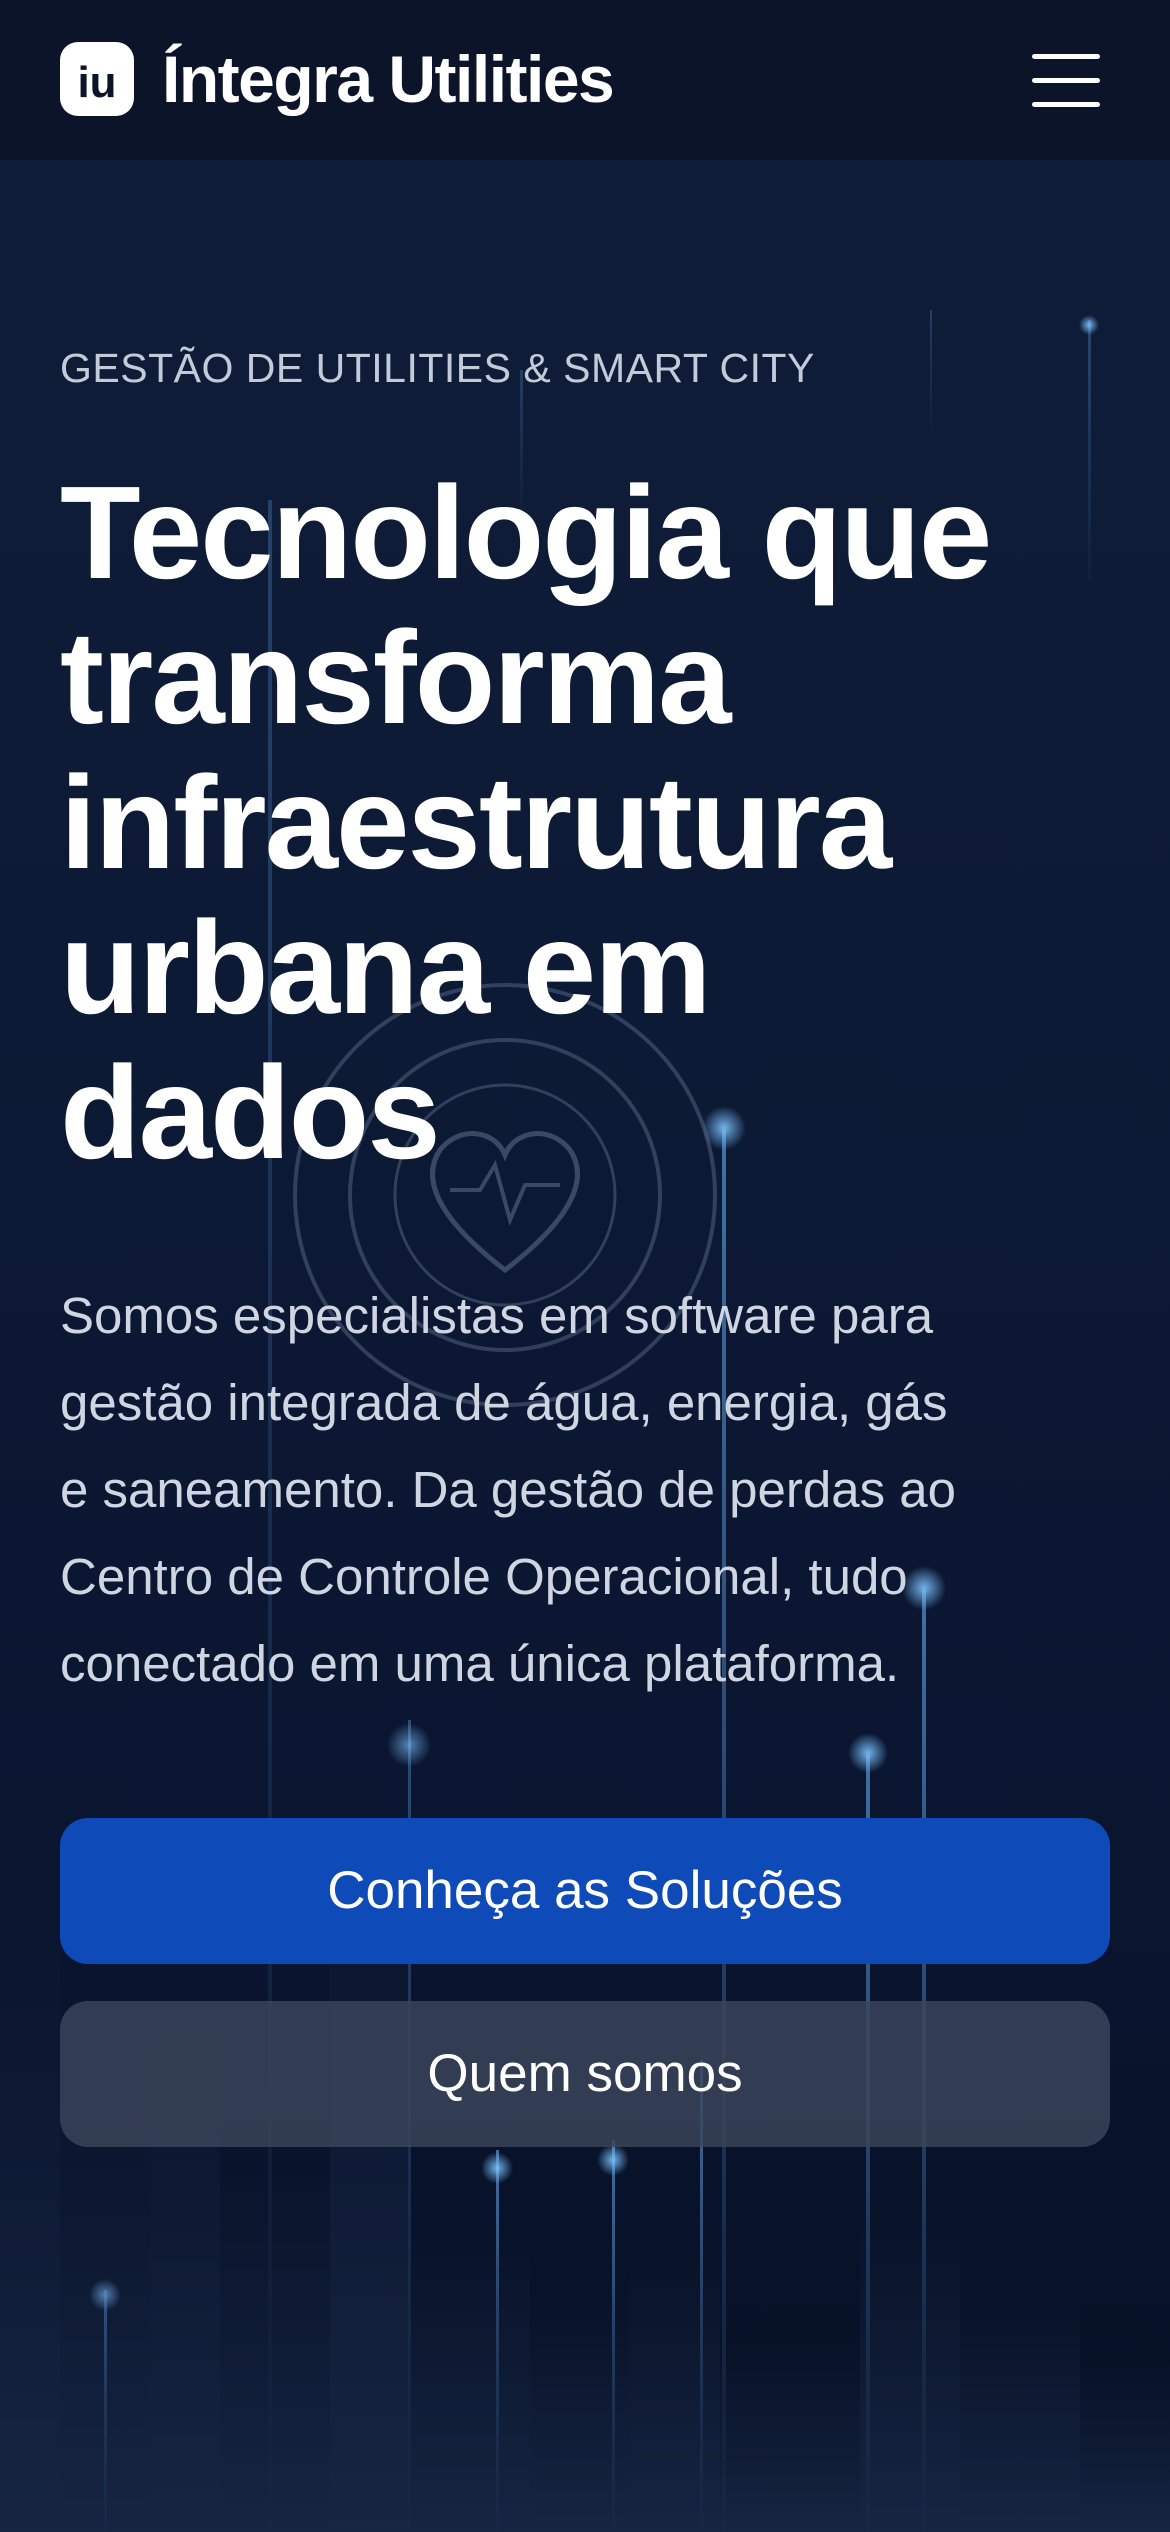  I want to click on description-line: gestão integrada de água, energia, gás, so click(504, 1402).